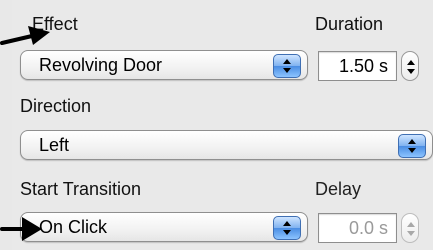 Image resolution: width=433 pixels, height=250 pixels. I want to click on start-transition-value: On Click, so click(73, 227).